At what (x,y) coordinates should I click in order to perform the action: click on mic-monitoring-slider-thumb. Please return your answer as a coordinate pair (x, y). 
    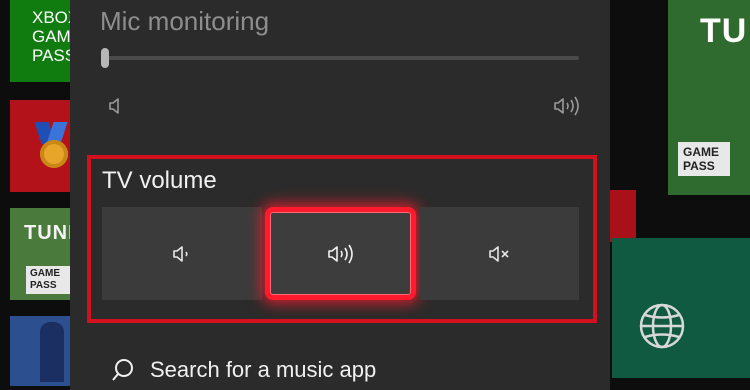
    Looking at the image, I should click on (105, 58).